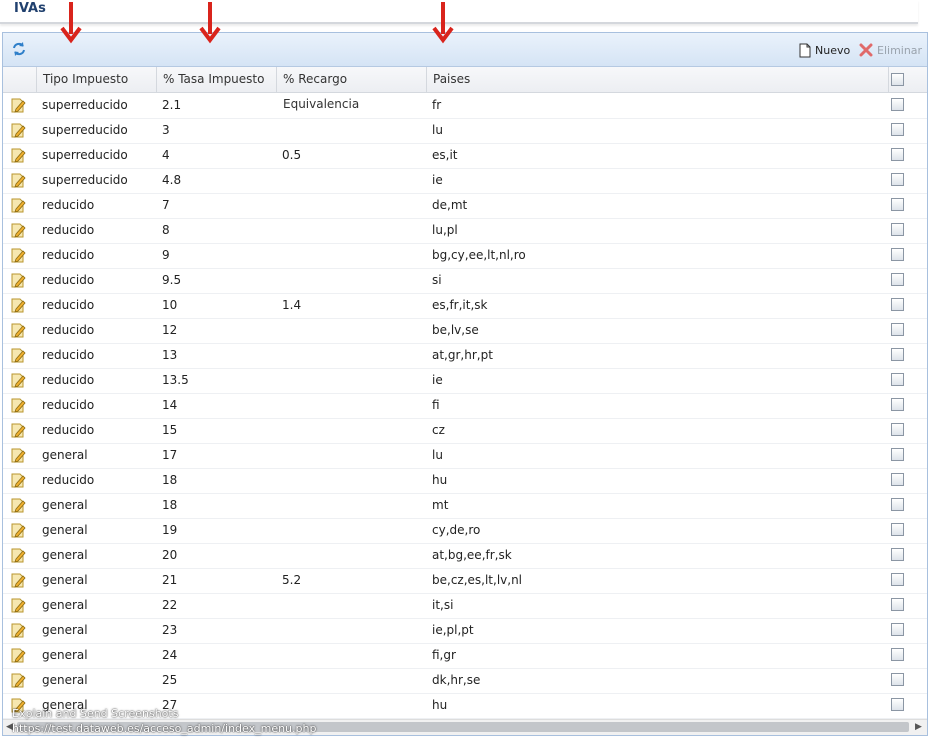 Image resolution: width=930 pixels, height=747 pixels. Describe the element at coordinates (465, 481) in the screenshot. I see `table-row: reducido 18 hu` at that location.